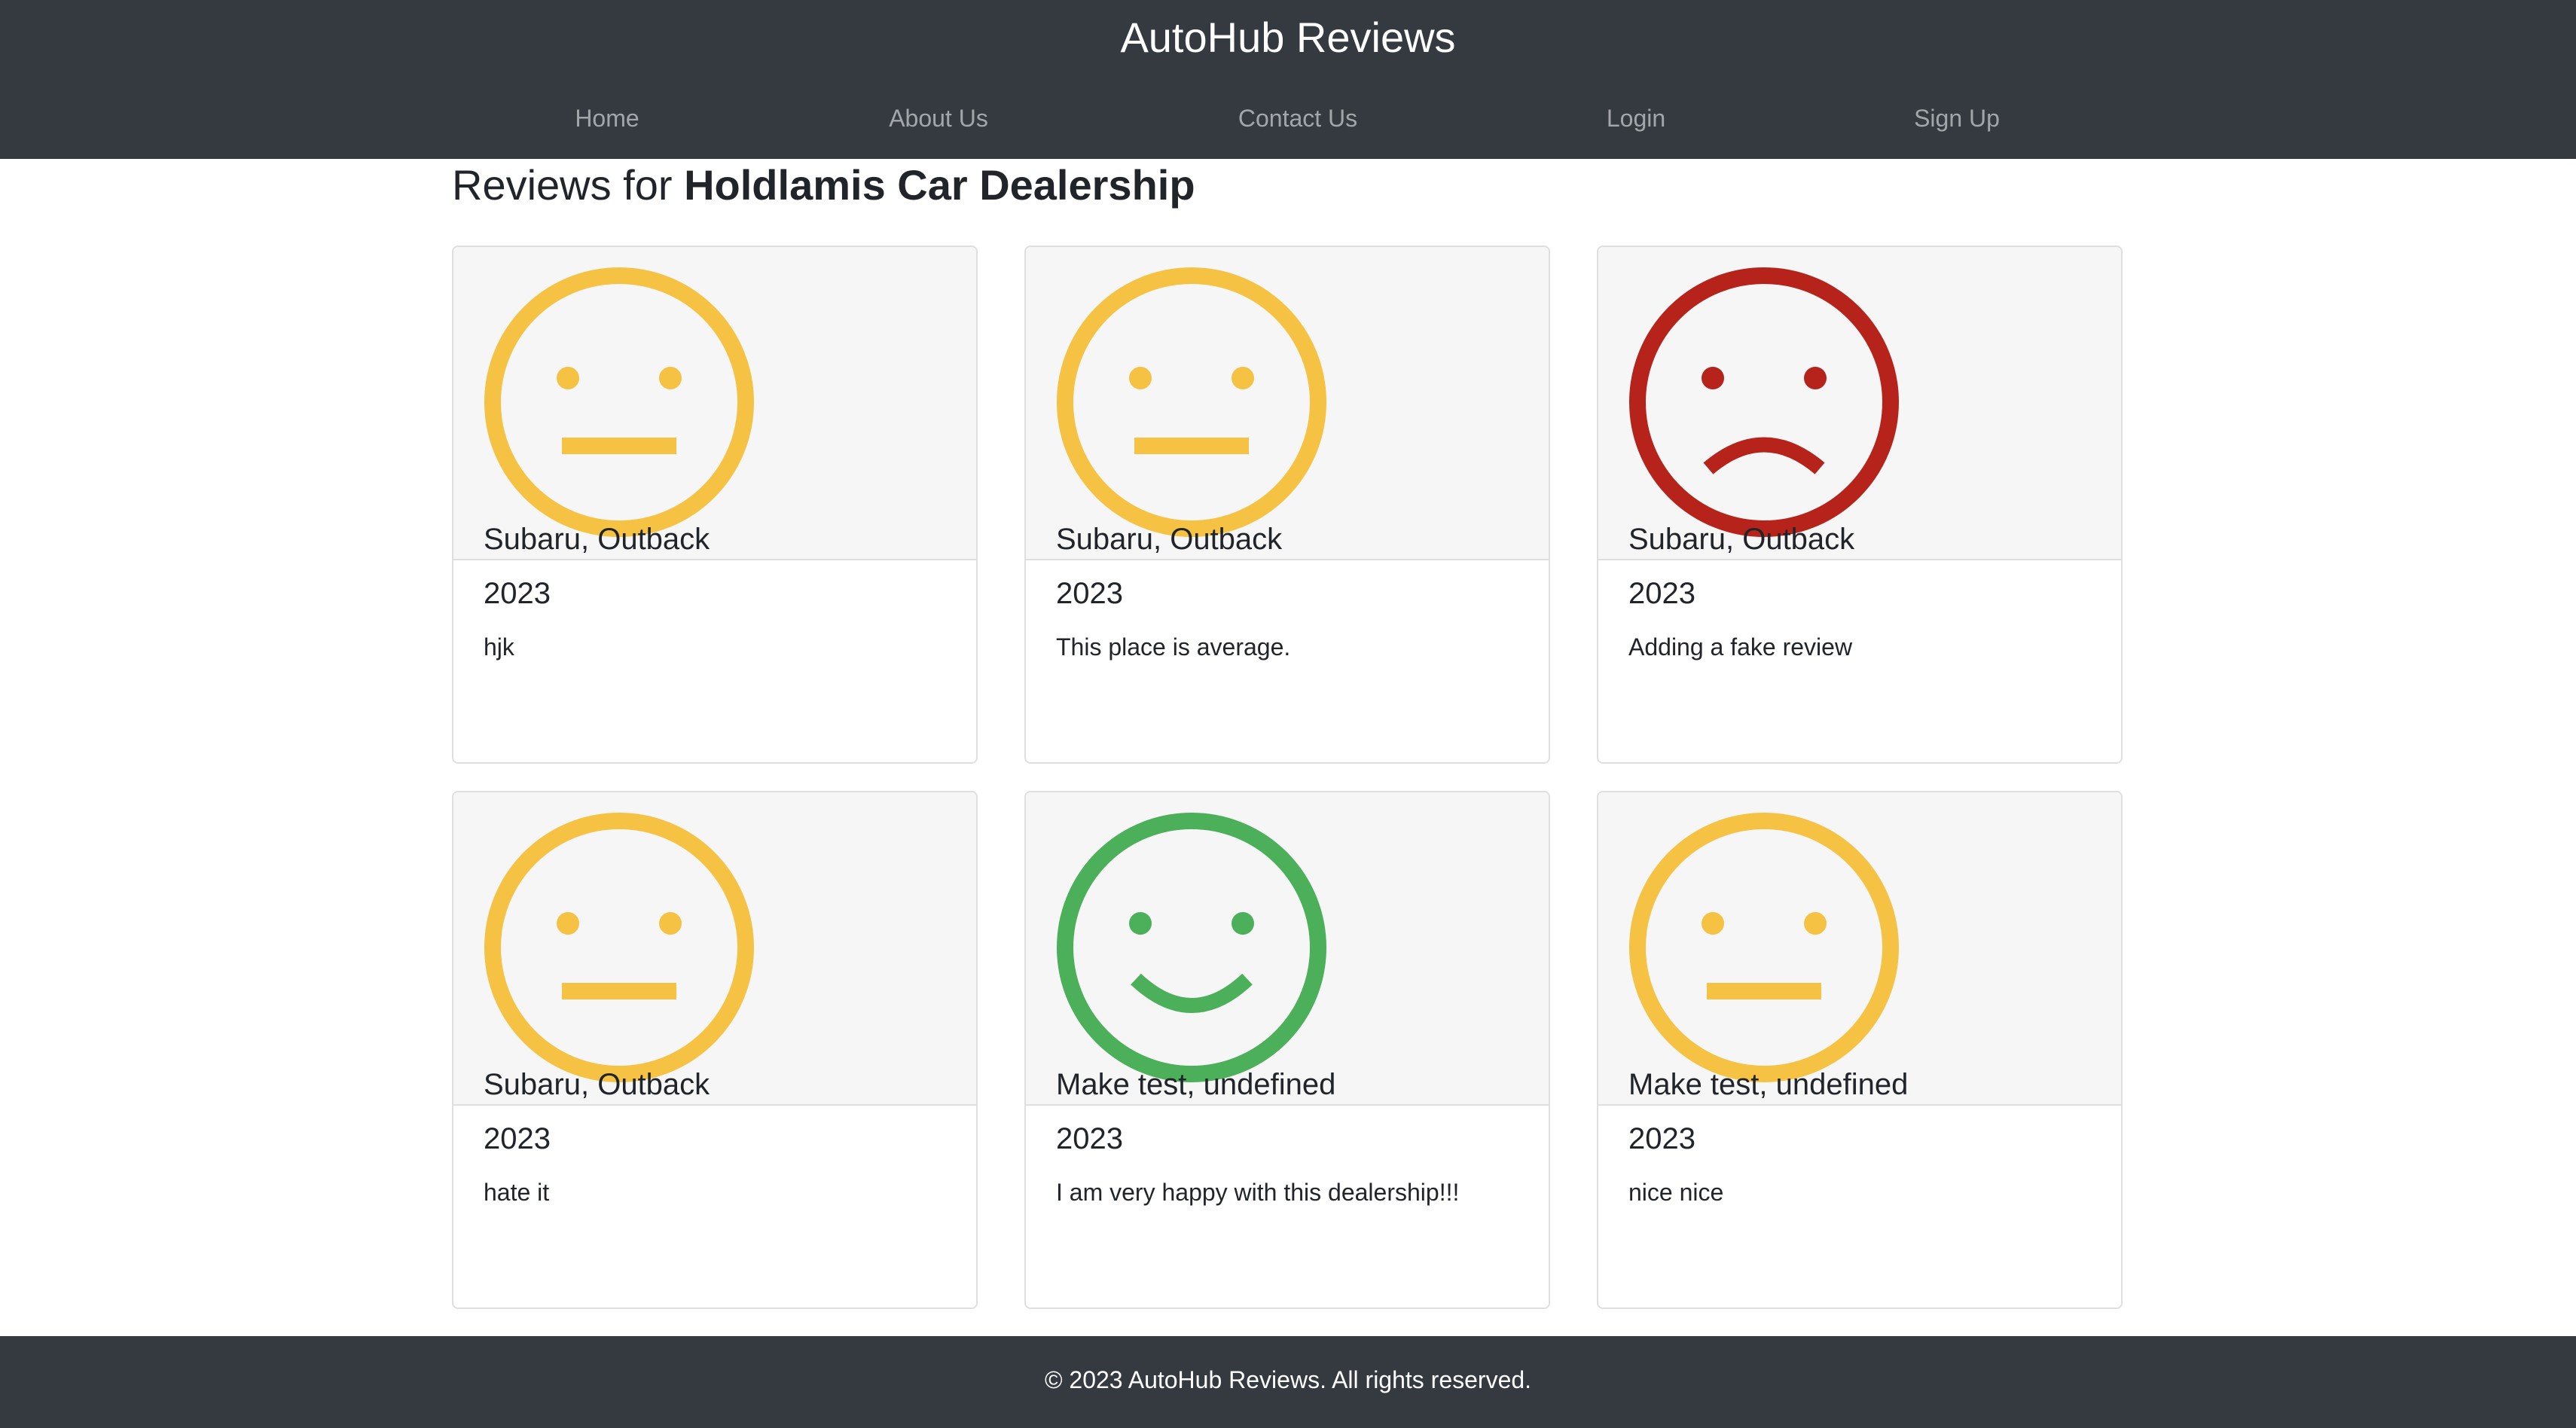  I want to click on page-title-prefix: Reviews for, so click(569, 185).